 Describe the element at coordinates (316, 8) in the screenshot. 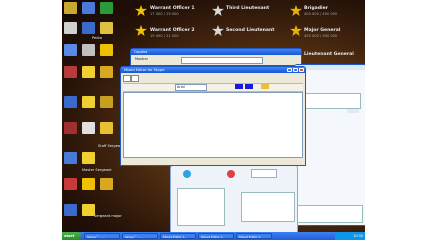

I see `rank-name: Brigadier` at that location.